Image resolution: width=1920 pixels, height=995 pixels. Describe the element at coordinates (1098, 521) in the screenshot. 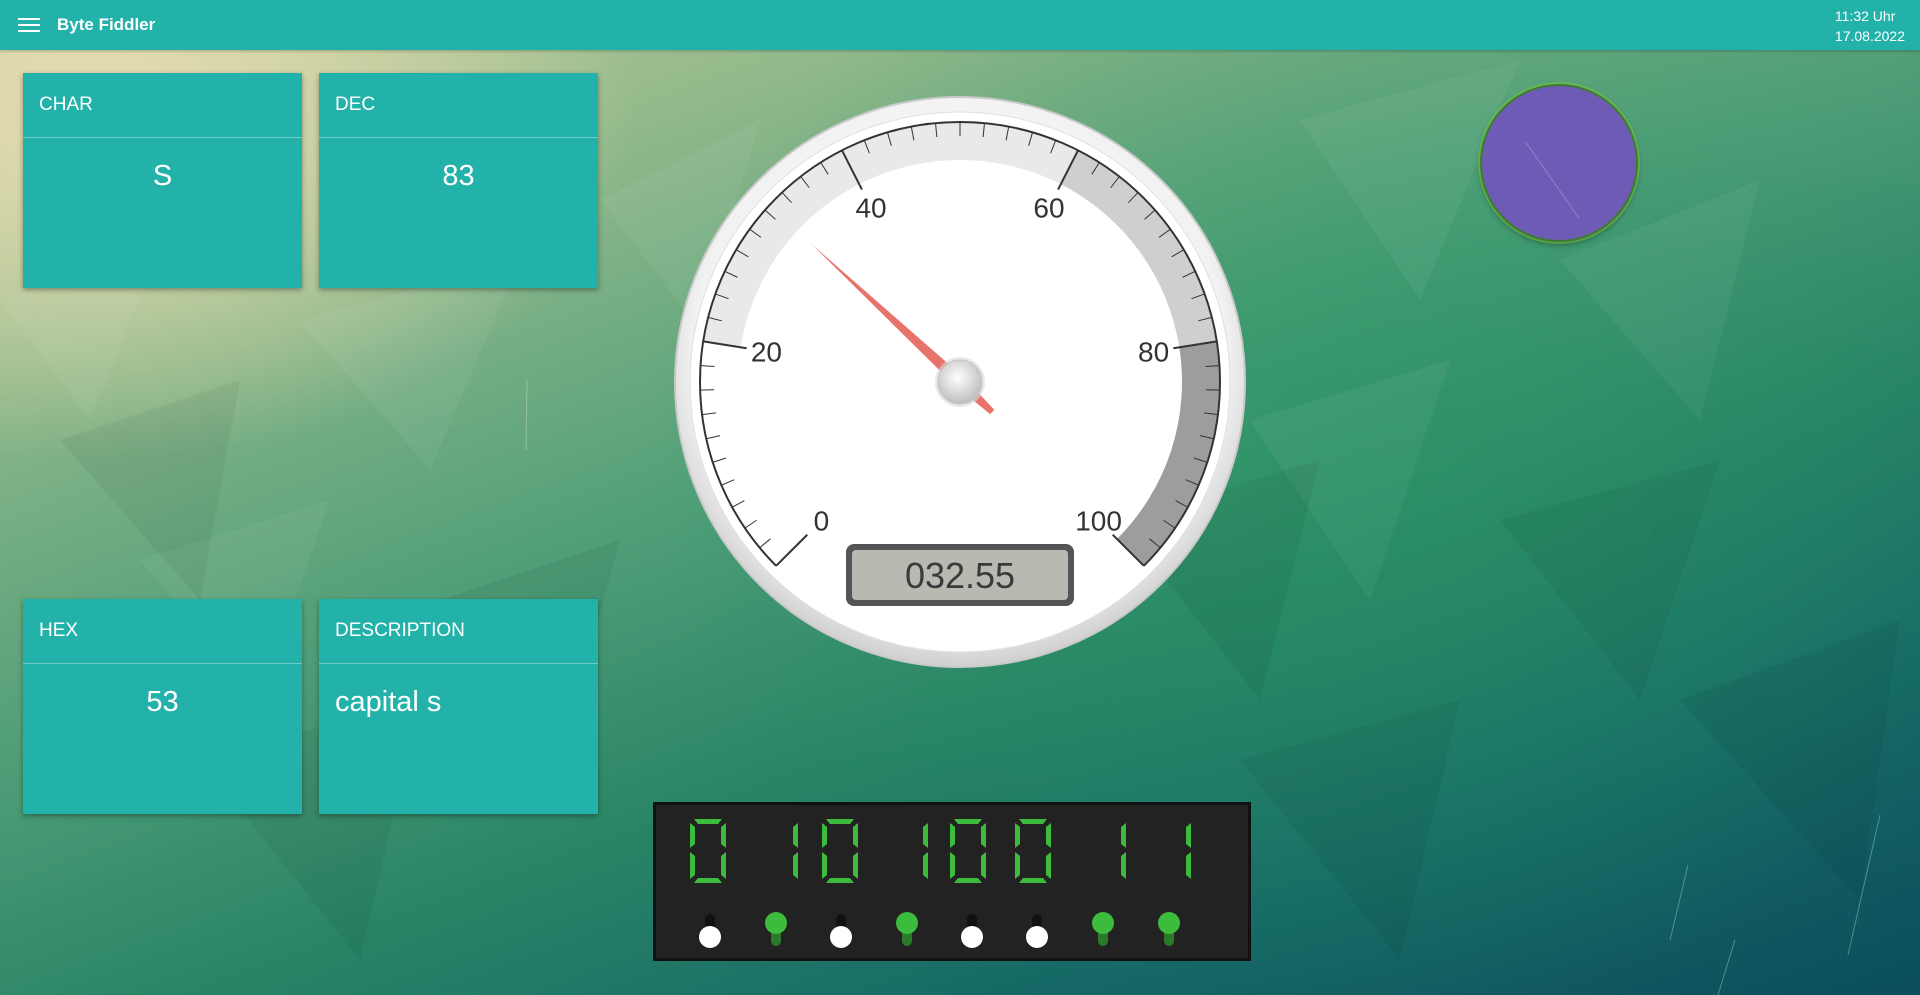

I see `gauge-label: 100` at that location.